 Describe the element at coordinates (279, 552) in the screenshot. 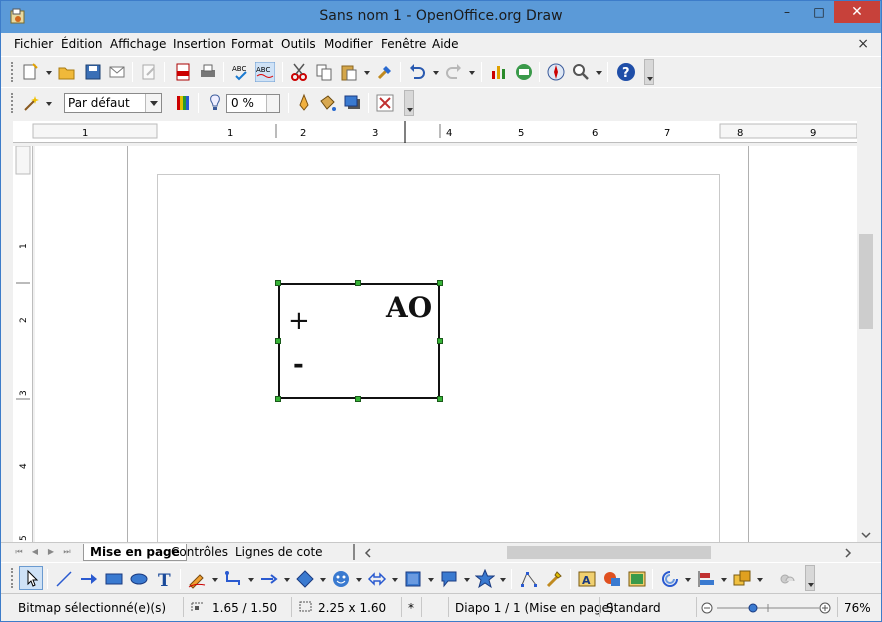

I see `tab-lignes-de-cote: Lignes de cote` at that location.